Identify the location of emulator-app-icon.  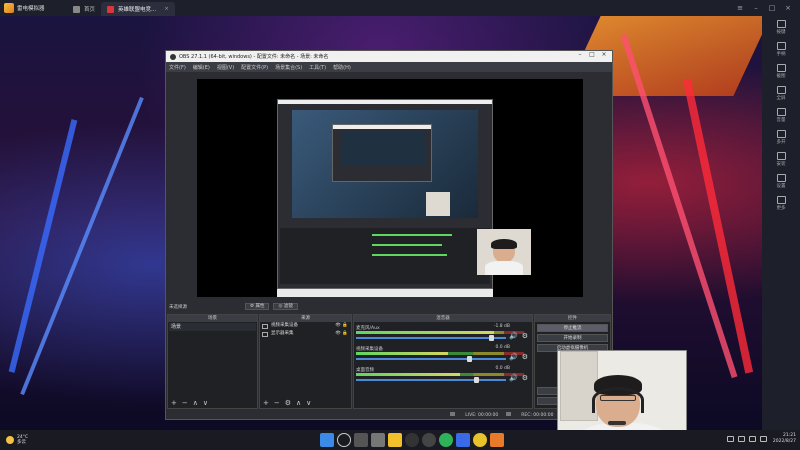
(497, 440).